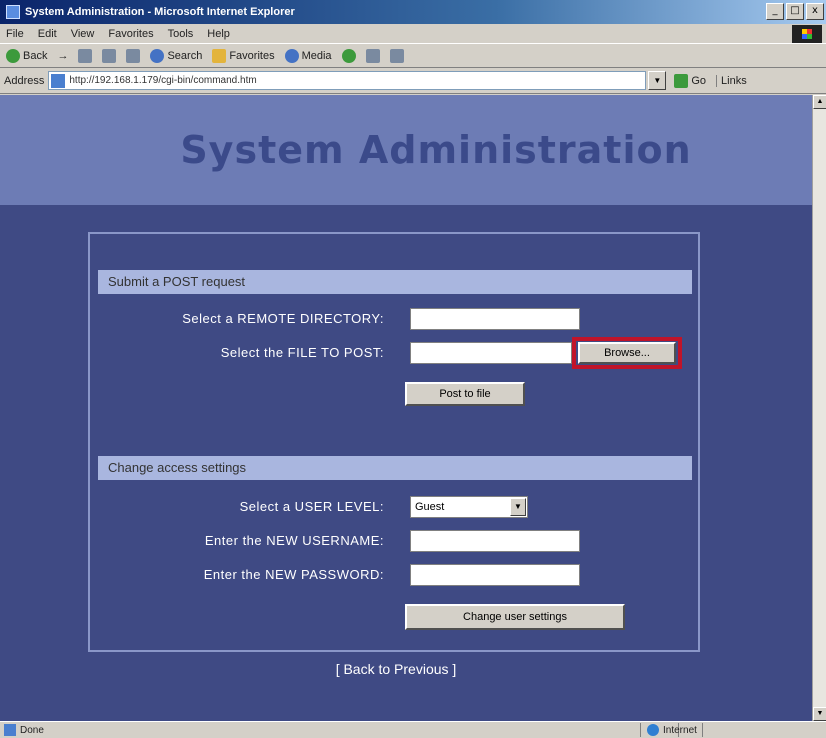 The height and width of the screenshot is (738, 826). What do you see at coordinates (13, 55) in the screenshot?
I see `back-arrow-icon` at bounding box center [13, 55].